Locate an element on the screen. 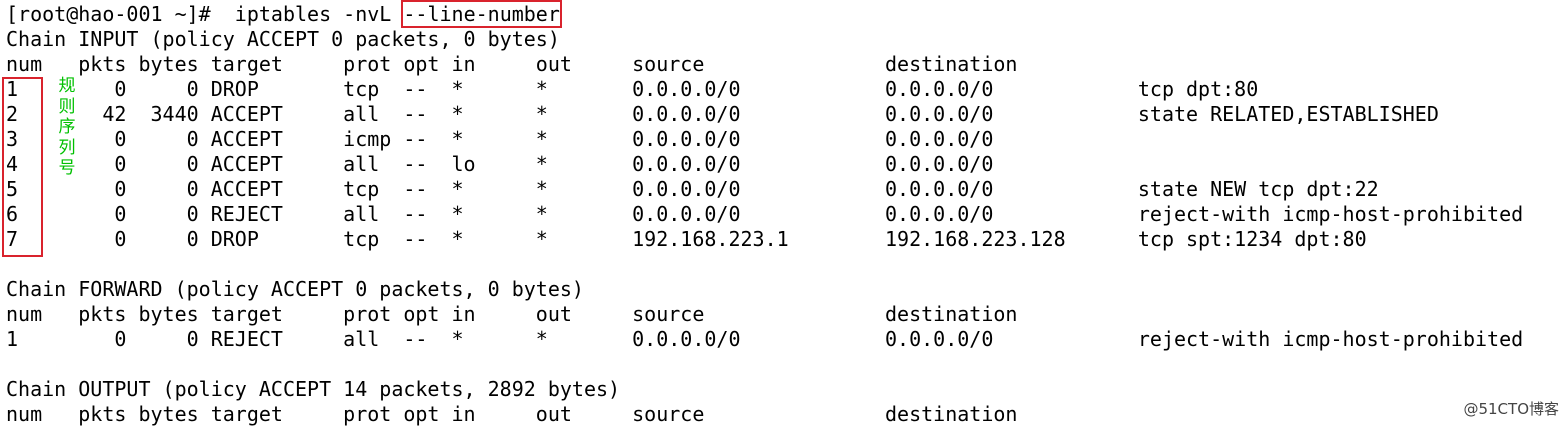 The image size is (1567, 427). prompt-command-text: [root@hao-001 ~]# iptables -nvL is located at coordinates (205, 14).